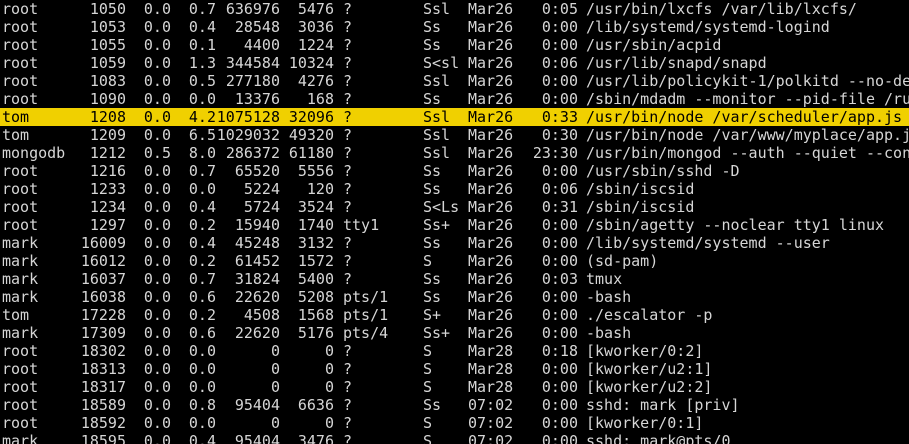 The image size is (909, 444). What do you see at coordinates (315, 45) in the screenshot?
I see `process-rss: 1224` at bounding box center [315, 45].